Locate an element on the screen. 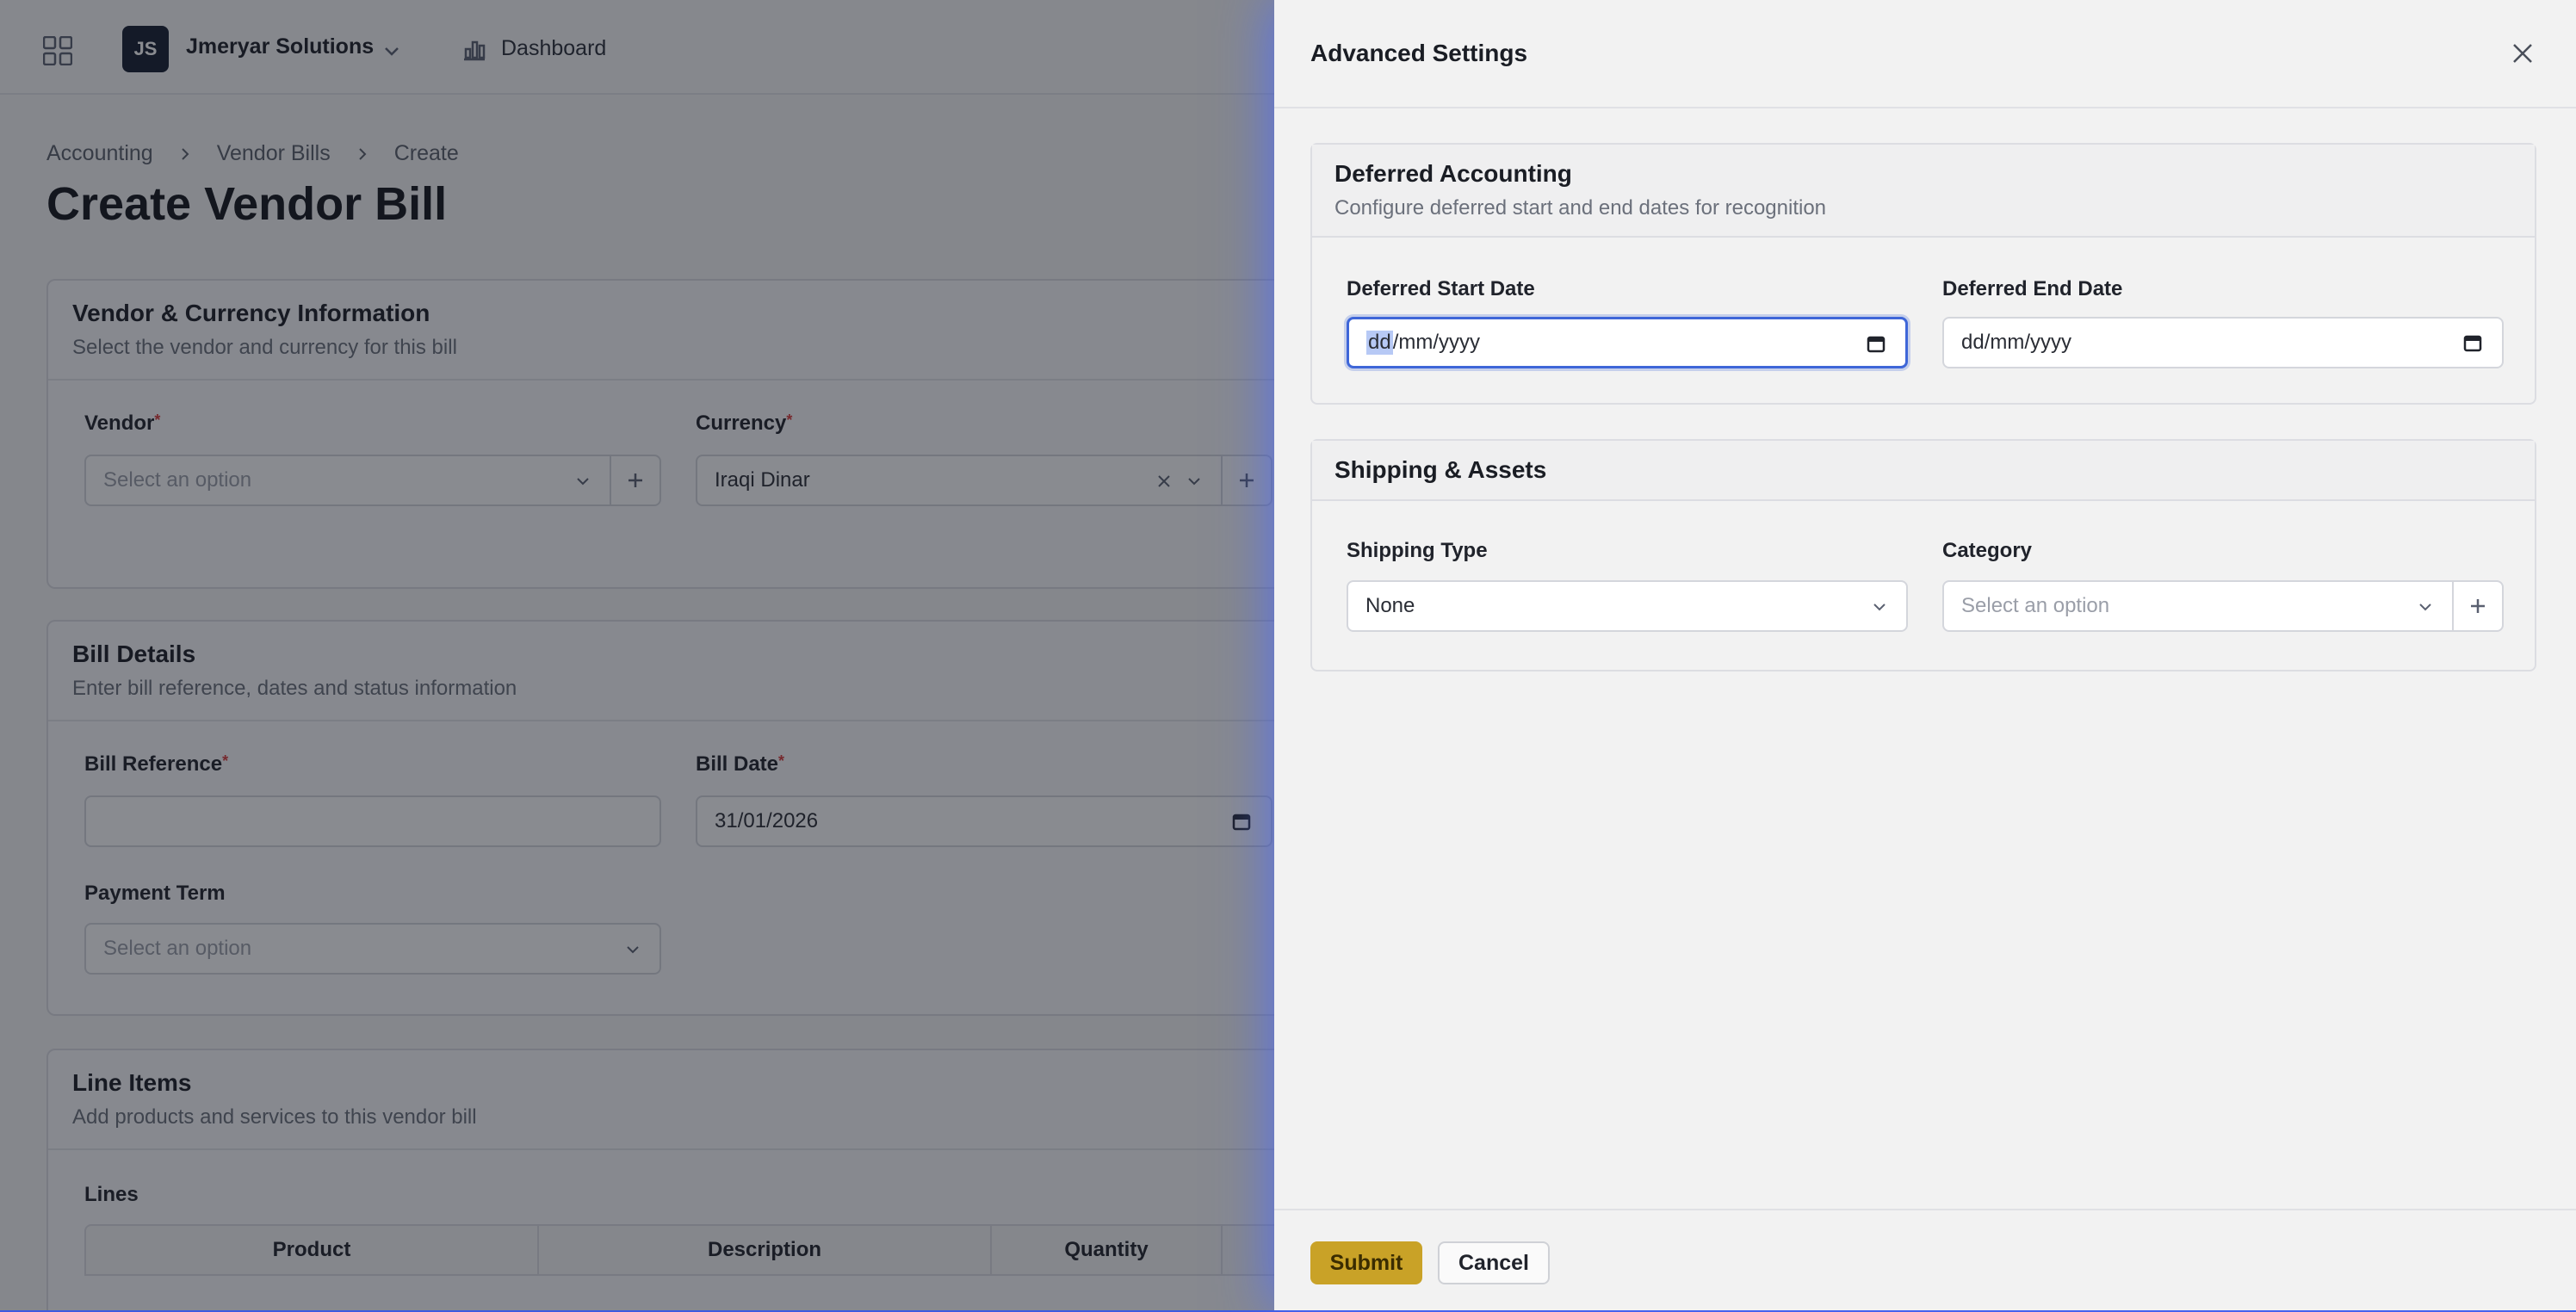  category-select: Select an option is located at coordinates (2198, 606).